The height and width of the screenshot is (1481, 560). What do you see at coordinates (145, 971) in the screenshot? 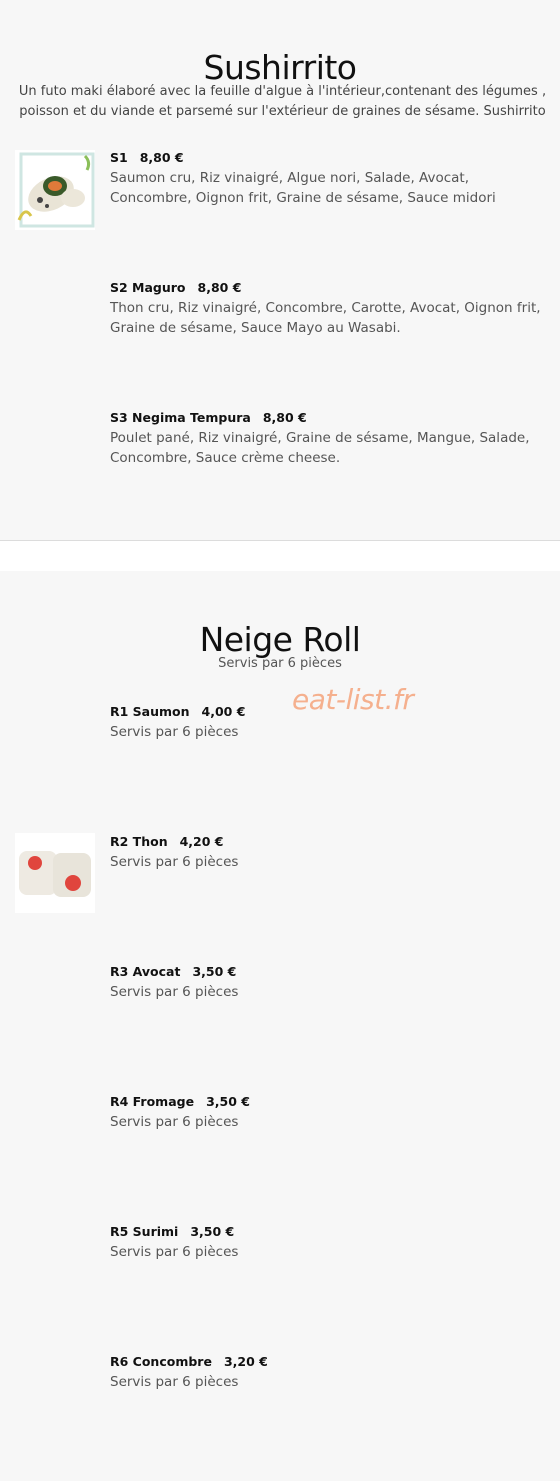
I see `item-code: R3 Avocat` at bounding box center [145, 971].